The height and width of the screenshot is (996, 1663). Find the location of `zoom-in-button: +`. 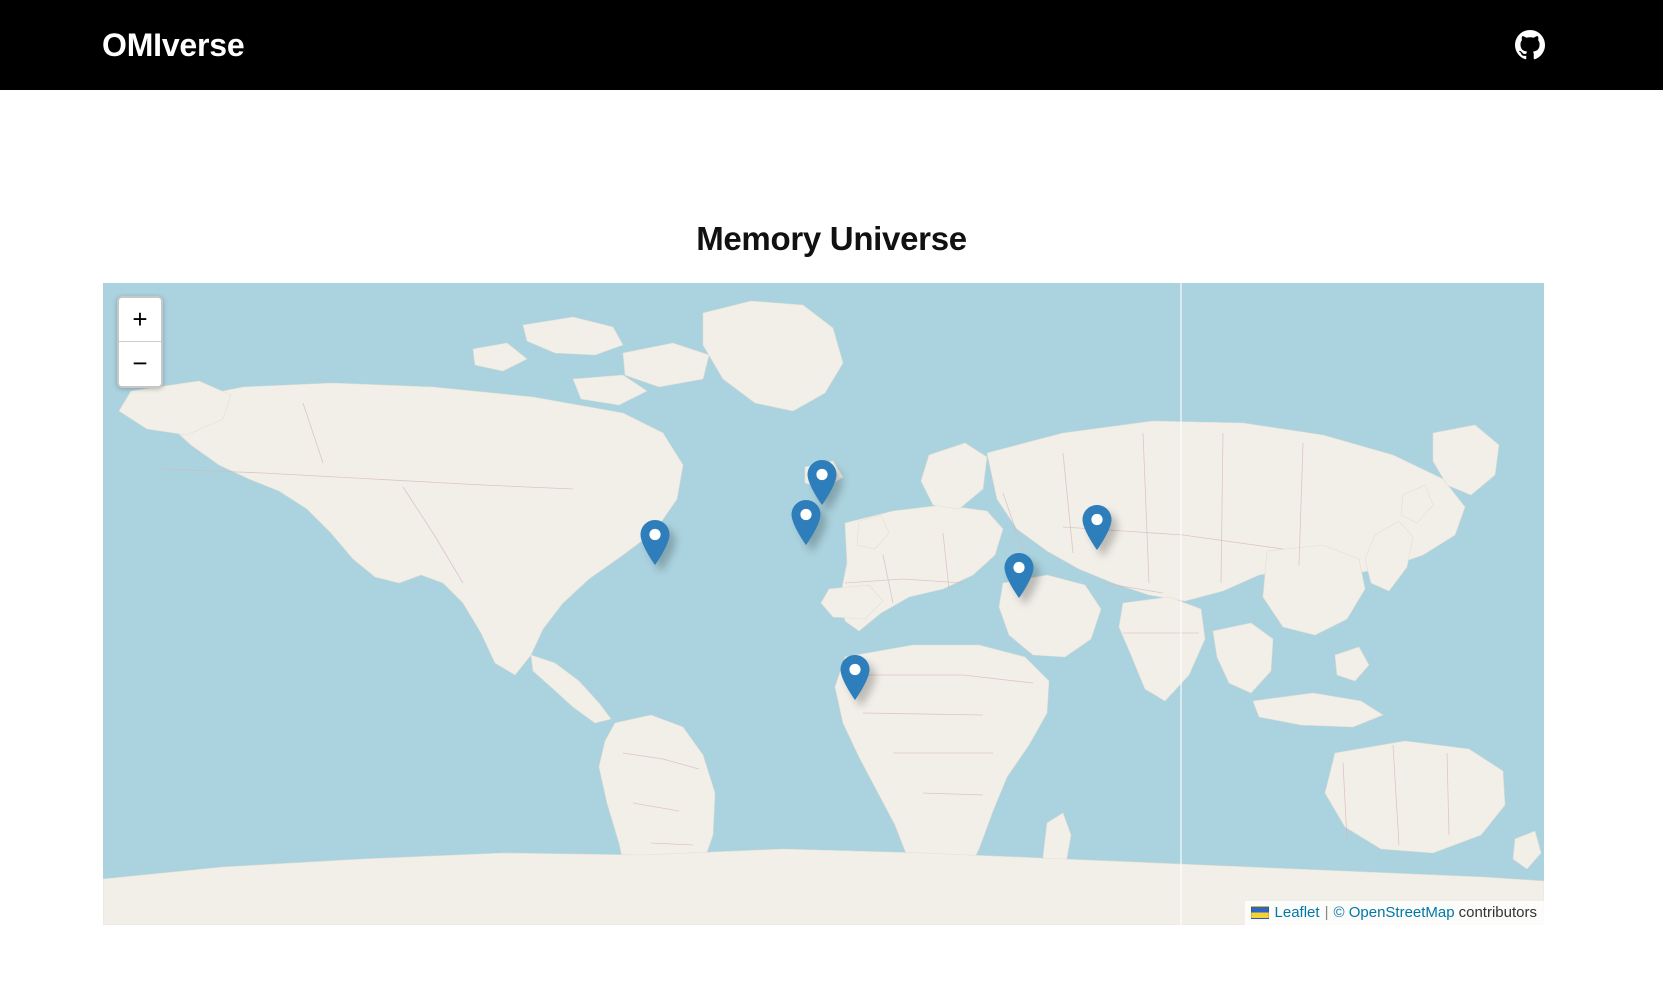

zoom-in-button: + is located at coordinates (140, 320).